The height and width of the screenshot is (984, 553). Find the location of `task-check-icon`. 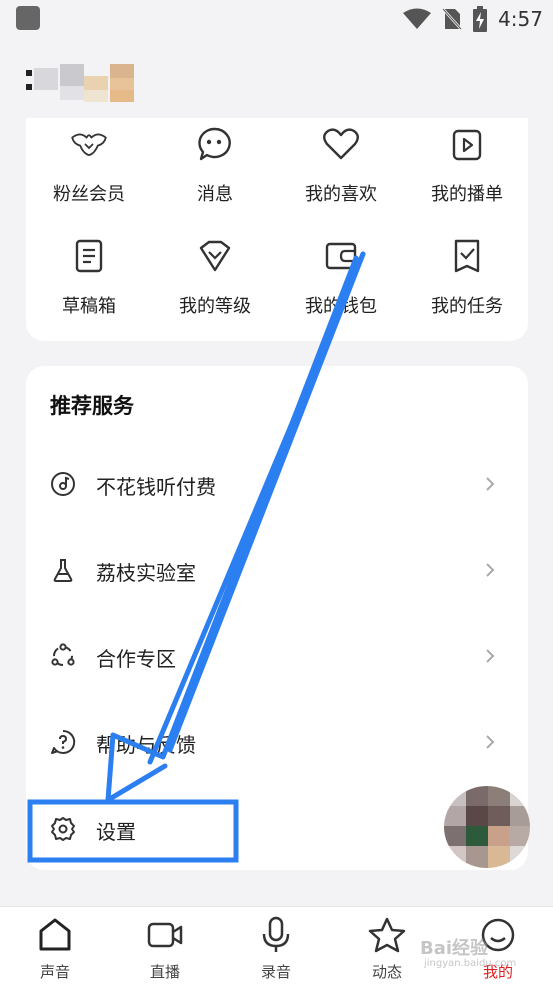

task-check-icon is located at coordinates (467, 256).